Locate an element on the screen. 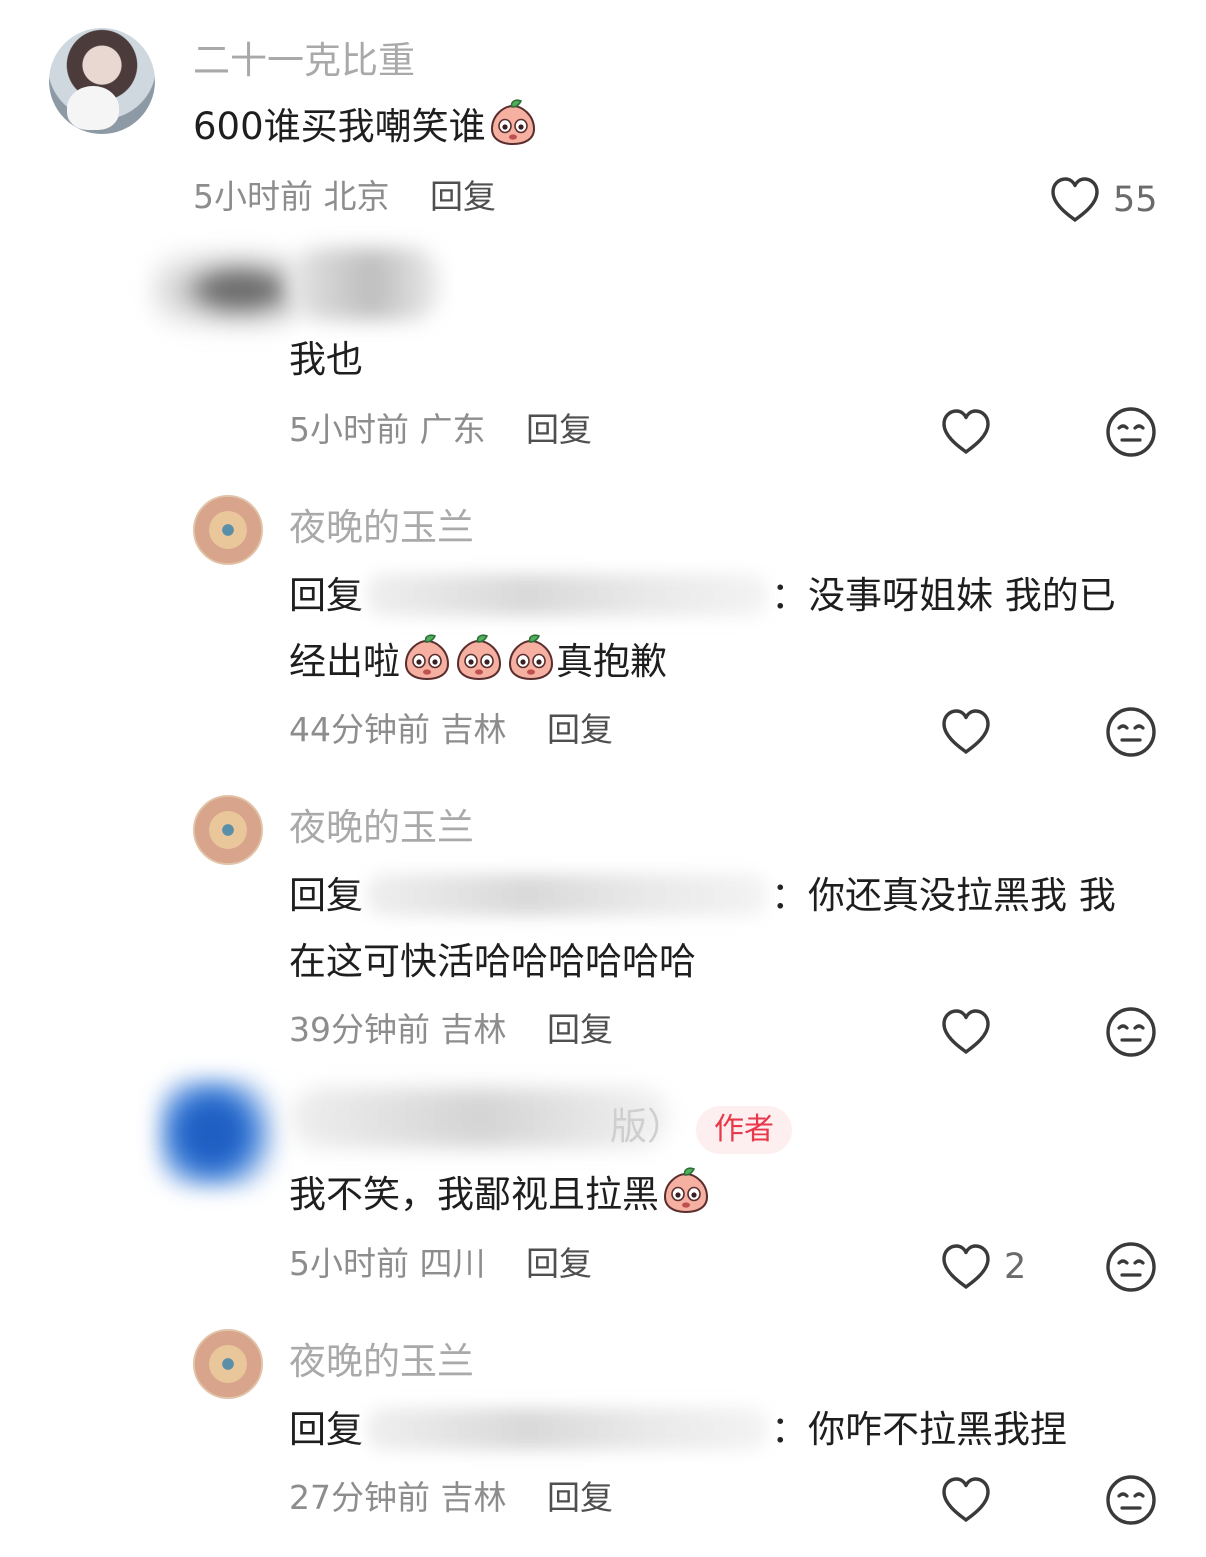 This screenshot has width=1206, height=1557. comment-meta: 5小时前 广东 回复 is located at coordinates (440, 429).